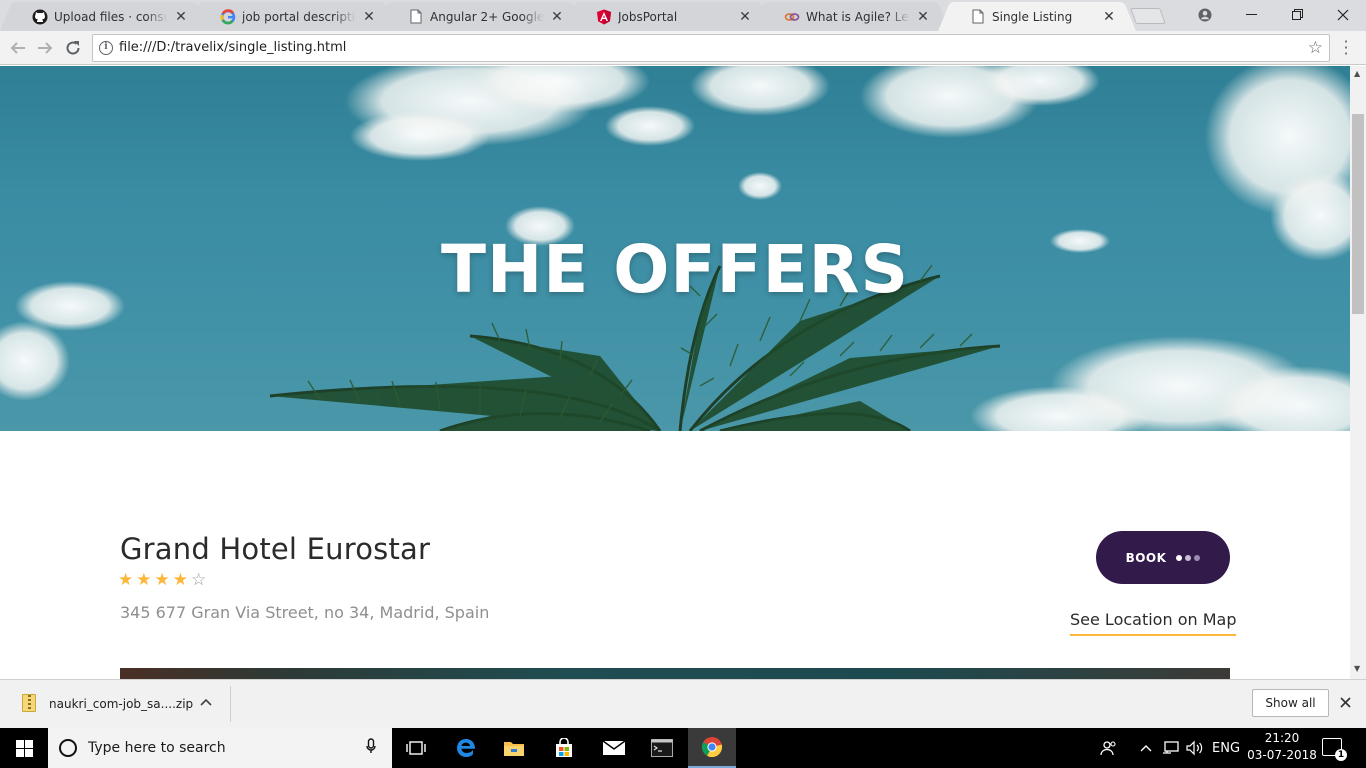 The image size is (1366, 768). I want to click on close-window-icon, so click(1343, 14).